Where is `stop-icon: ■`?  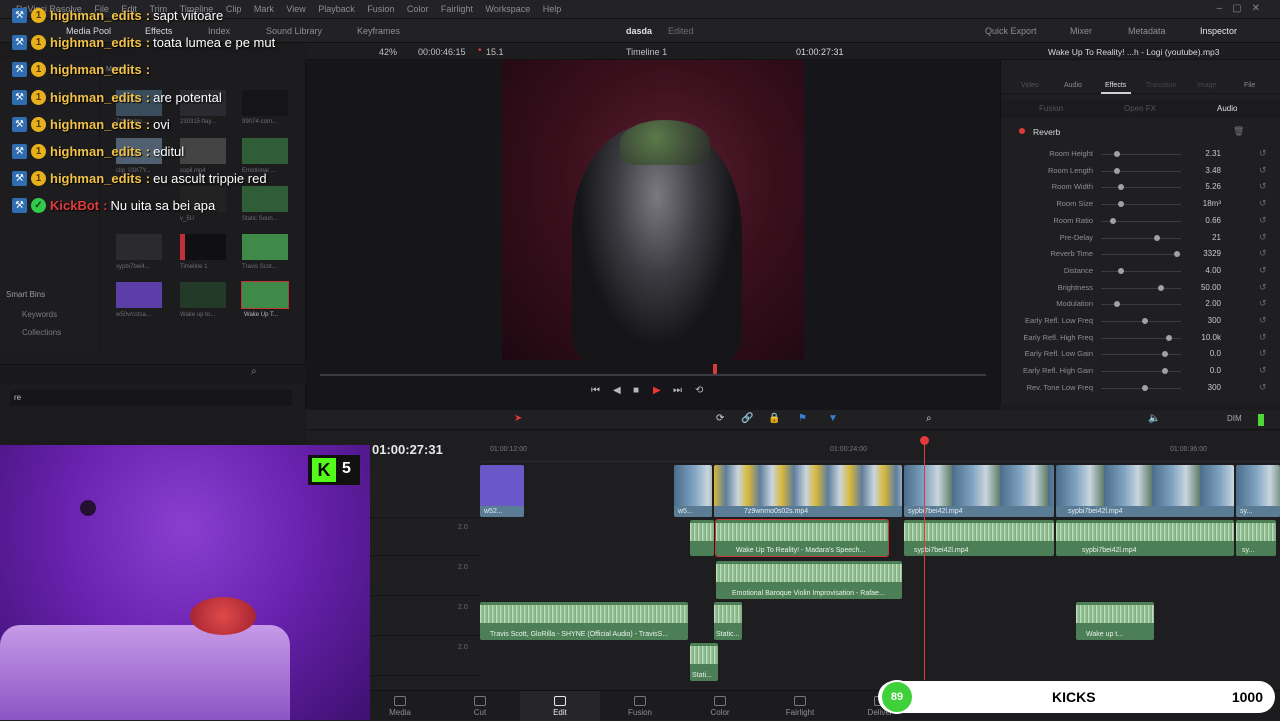 stop-icon: ■ is located at coordinates (636, 390).